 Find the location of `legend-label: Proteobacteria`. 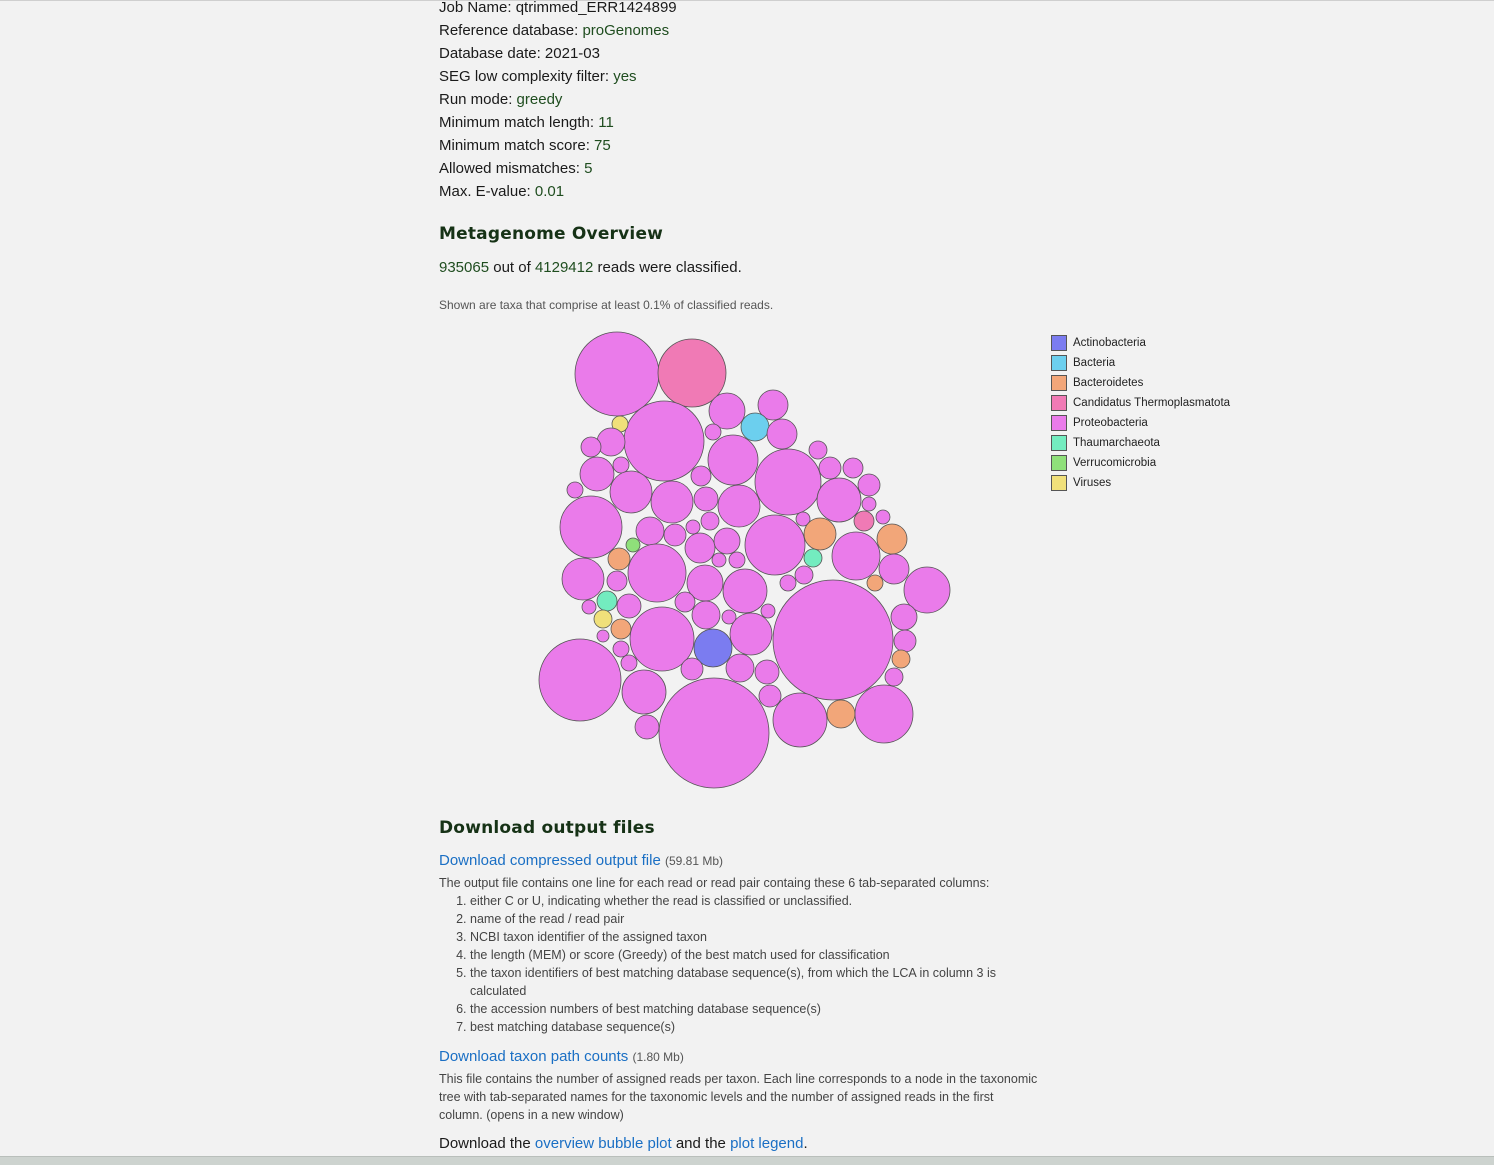

legend-label: Proteobacteria is located at coordinates (1110, 423).